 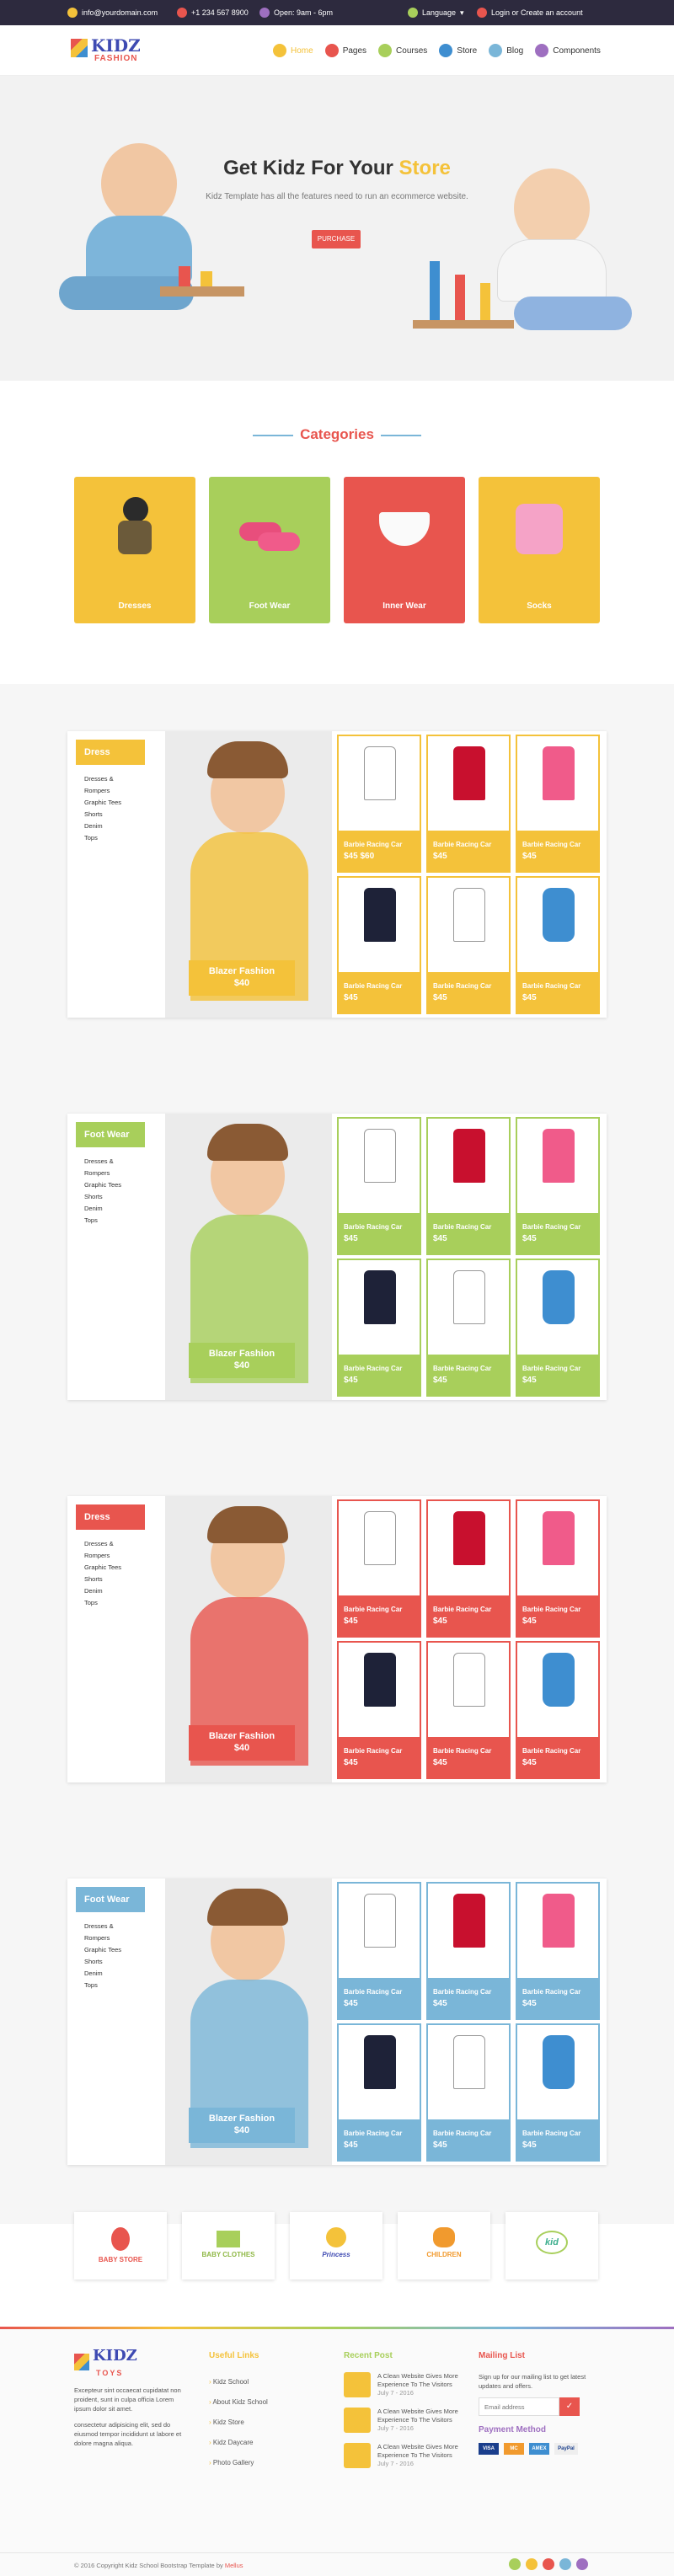 What do you see at coordinates (506, 50) in the screenshot?
I see `nav-blog: Blog` at bounding box center [506, 50].